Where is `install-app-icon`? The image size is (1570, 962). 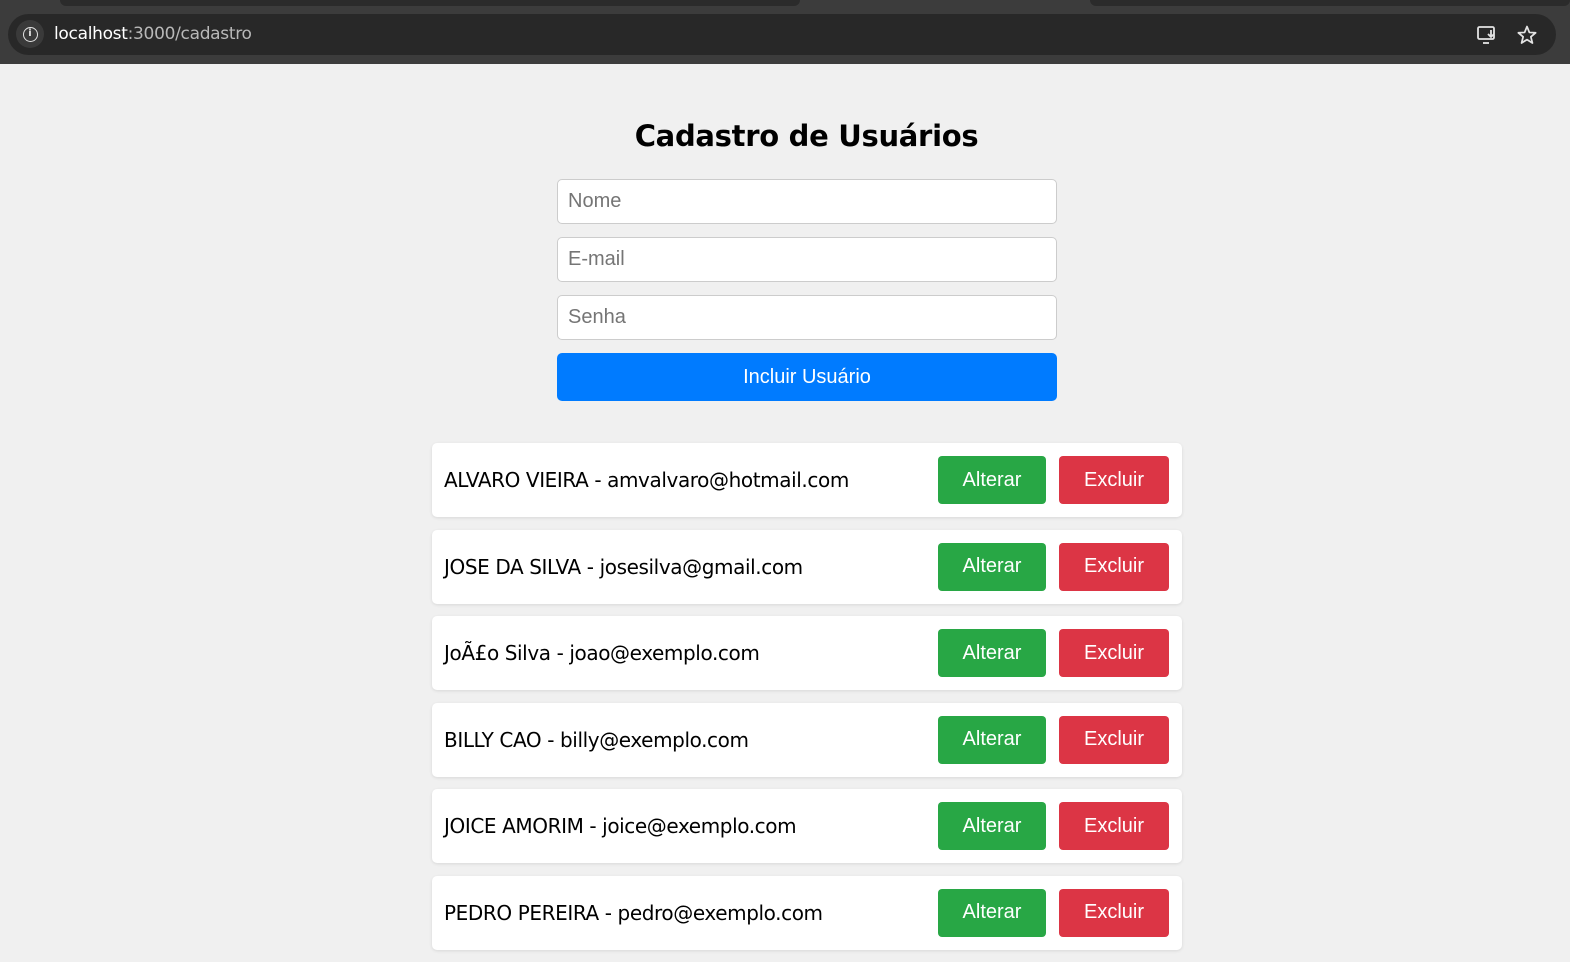 install-app-icon is located at coordinates (1487, 35).